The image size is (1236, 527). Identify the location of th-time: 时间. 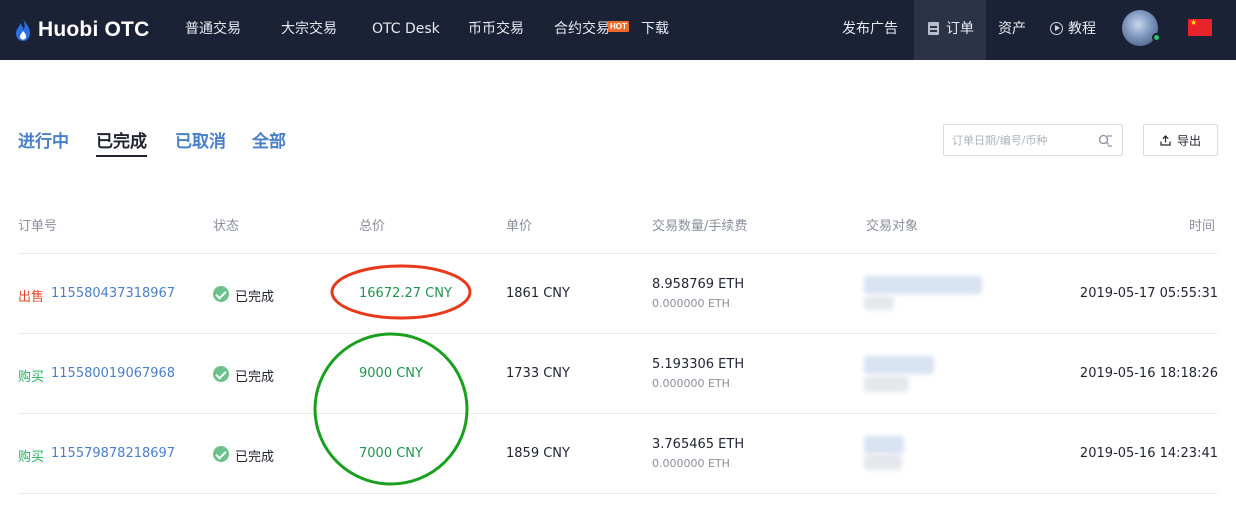
(1202, 226).